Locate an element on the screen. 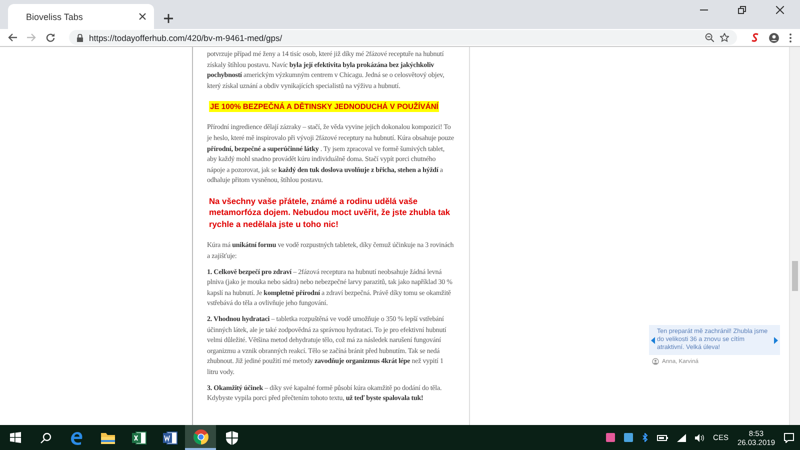 Image resolution: width=800 pixels, height=450 pixels. windows-start-icon is located at coordinates (15, 437).